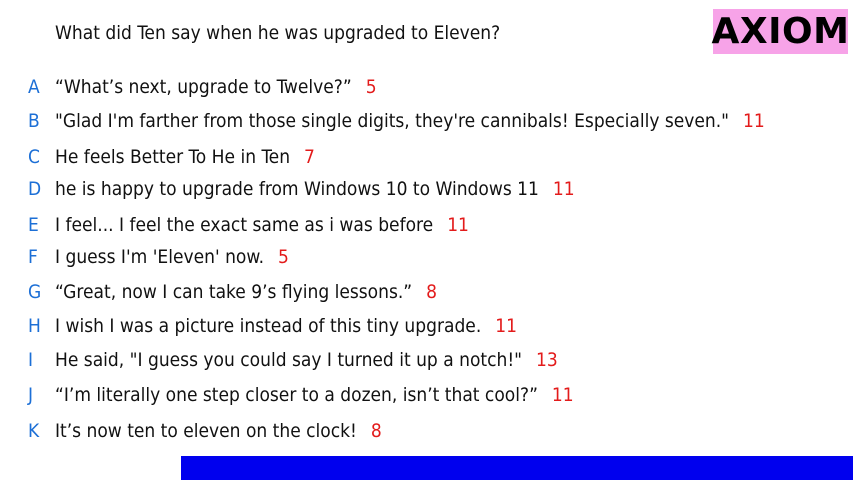  Describe the element at coordinates (35, 189) in the screenshot. I see `answer-letter: D` at that location.